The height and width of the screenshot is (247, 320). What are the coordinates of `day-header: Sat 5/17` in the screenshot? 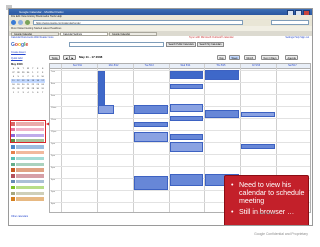 It's located at (292, 66).